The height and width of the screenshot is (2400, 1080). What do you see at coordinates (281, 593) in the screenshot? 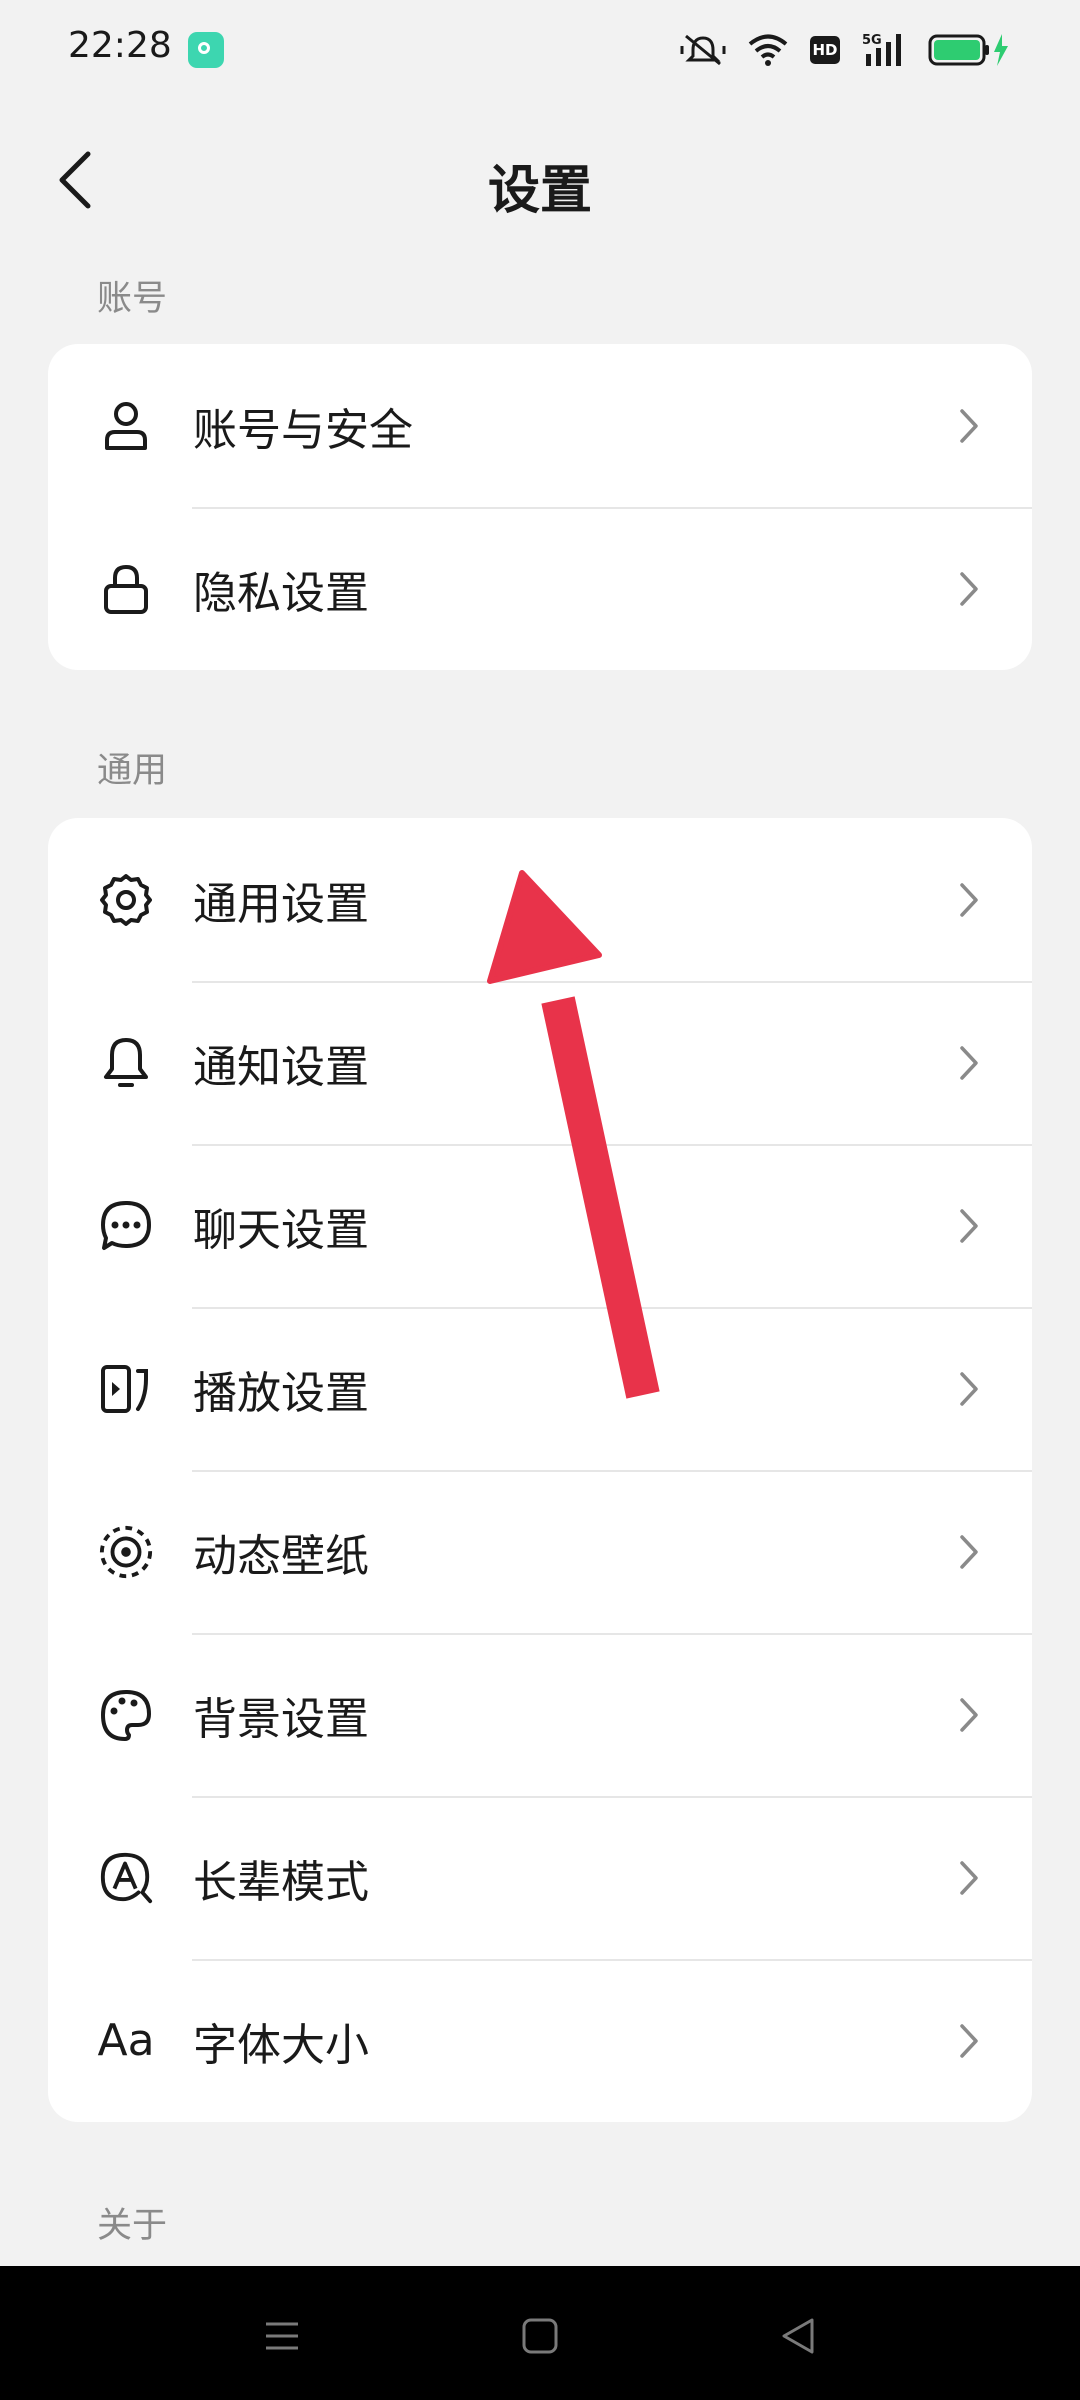
I see `row-label: 隐私设置` at bounding box center [281, 593].